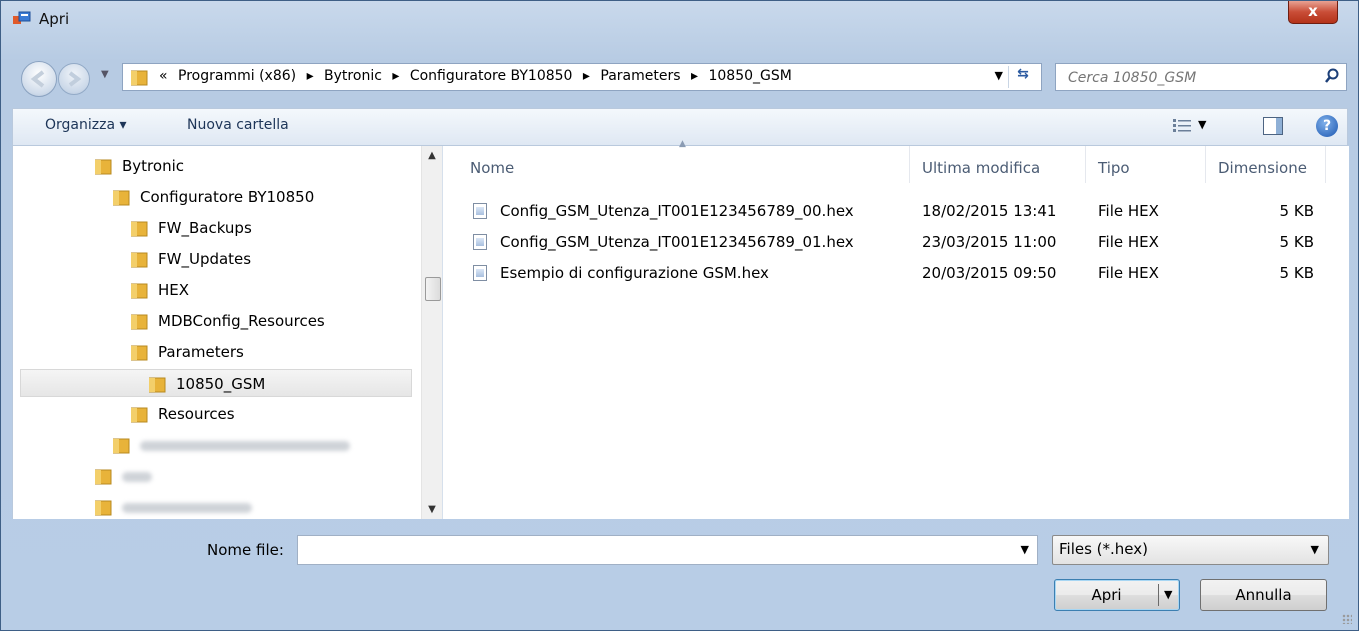 Image resolution: width=1359 pixels, height=631 pixels. I want to click on cancel-button: Annulla, so click(1263, 595).